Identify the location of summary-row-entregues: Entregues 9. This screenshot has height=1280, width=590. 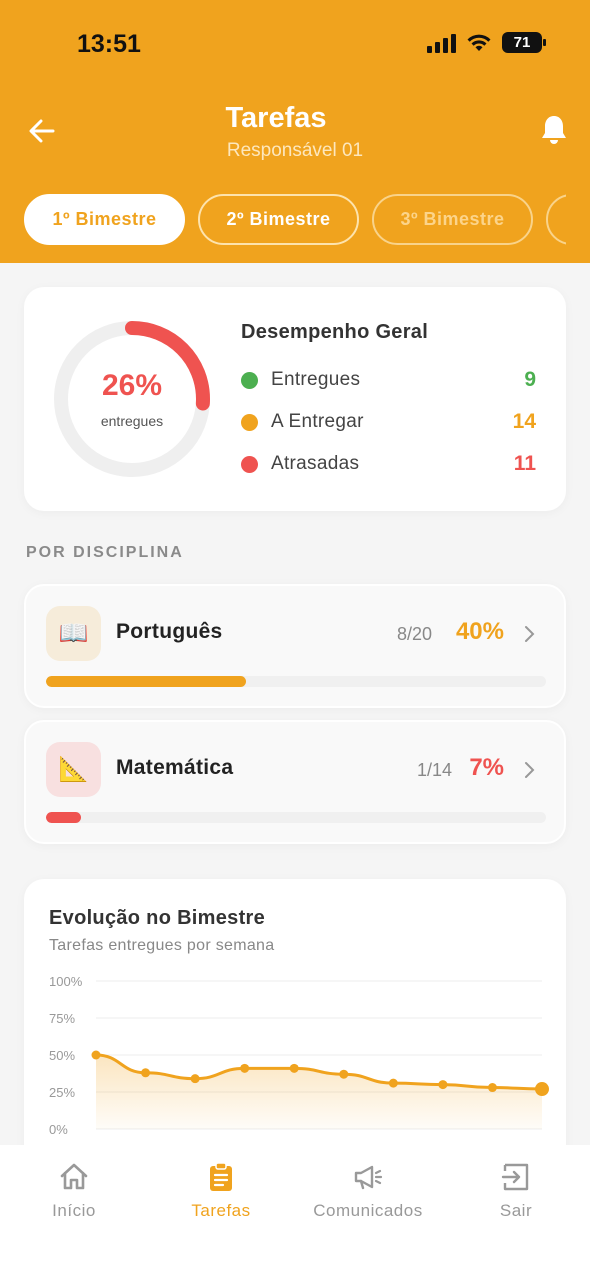
(388, 380).